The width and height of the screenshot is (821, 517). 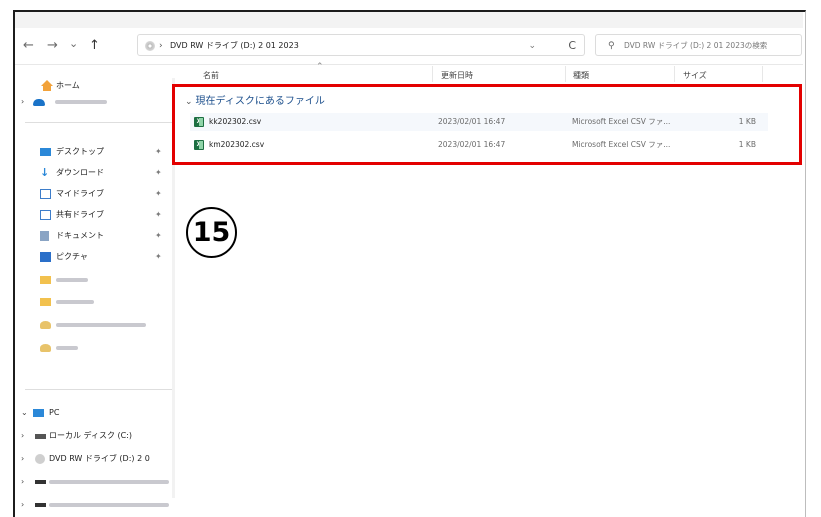 I want to click on step-number-badge: 15, so click(x=211, y=232).